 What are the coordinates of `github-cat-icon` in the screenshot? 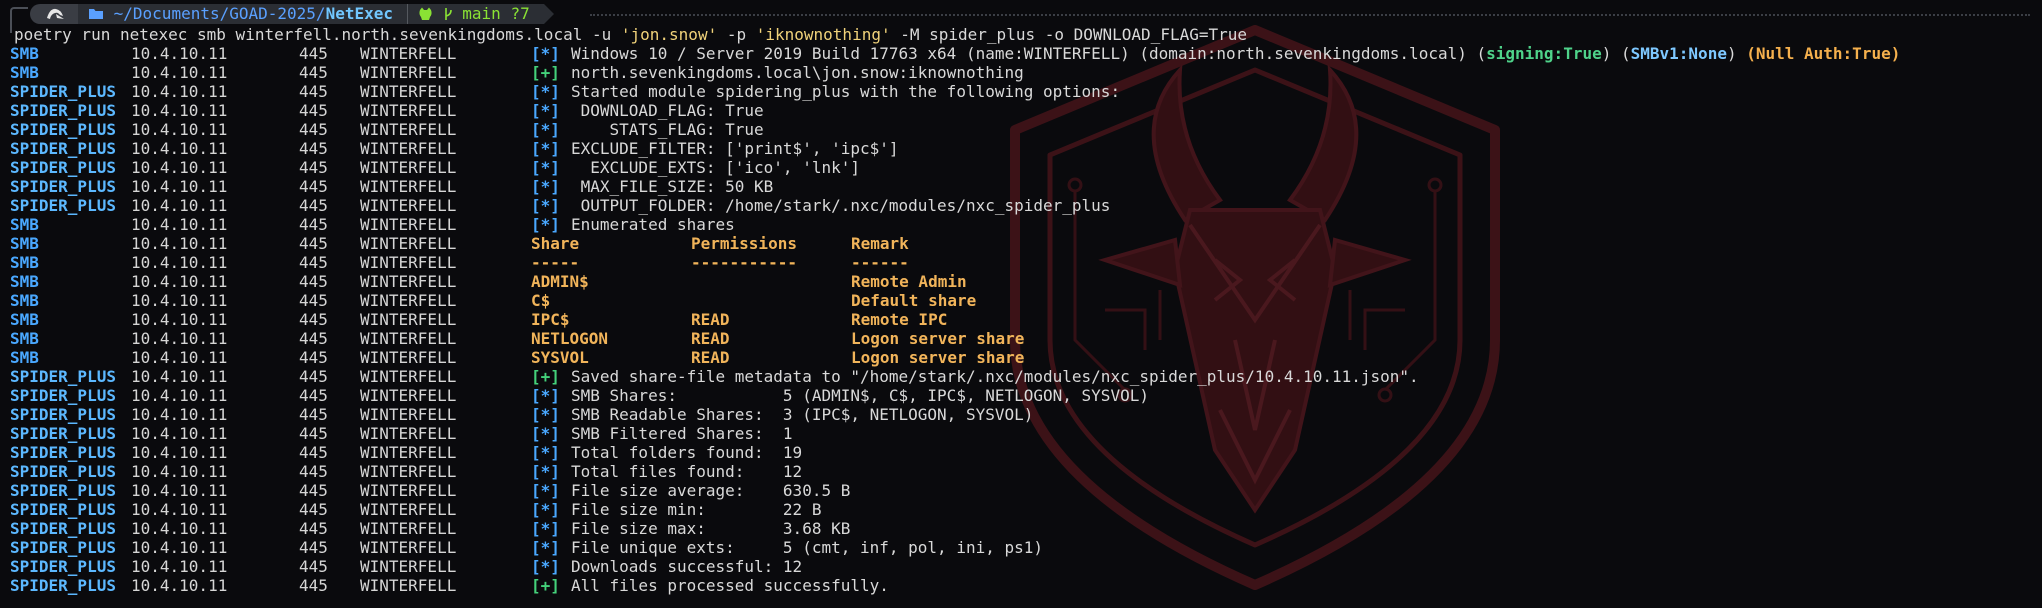 It's located at (425, 13).